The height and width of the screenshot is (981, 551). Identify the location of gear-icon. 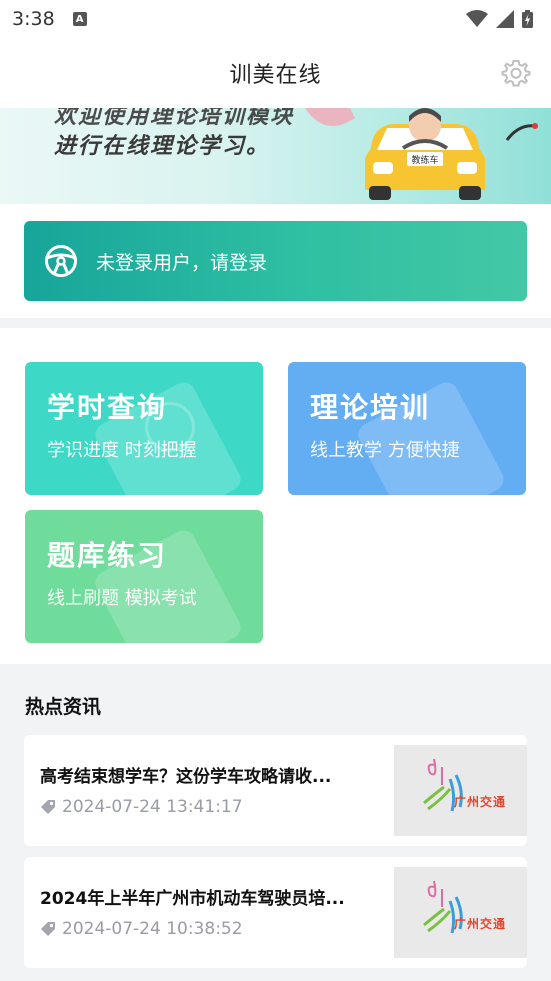
(516, 73).